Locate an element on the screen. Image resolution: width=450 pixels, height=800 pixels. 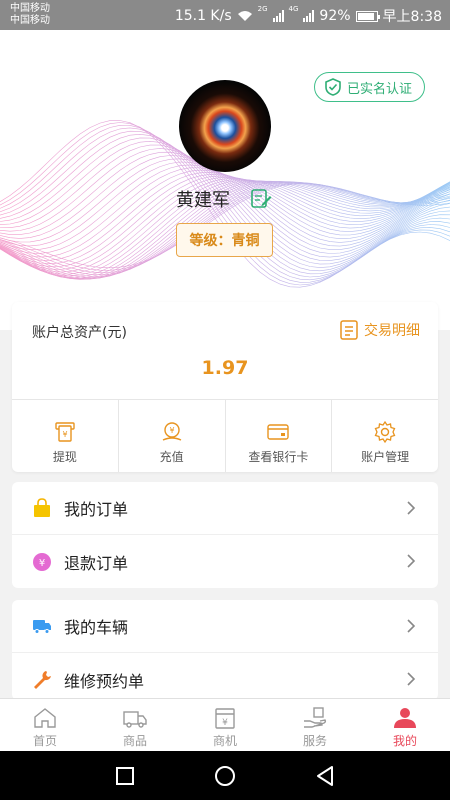
list-item-label: 我的车辆 is located at coordinates (96, 627).